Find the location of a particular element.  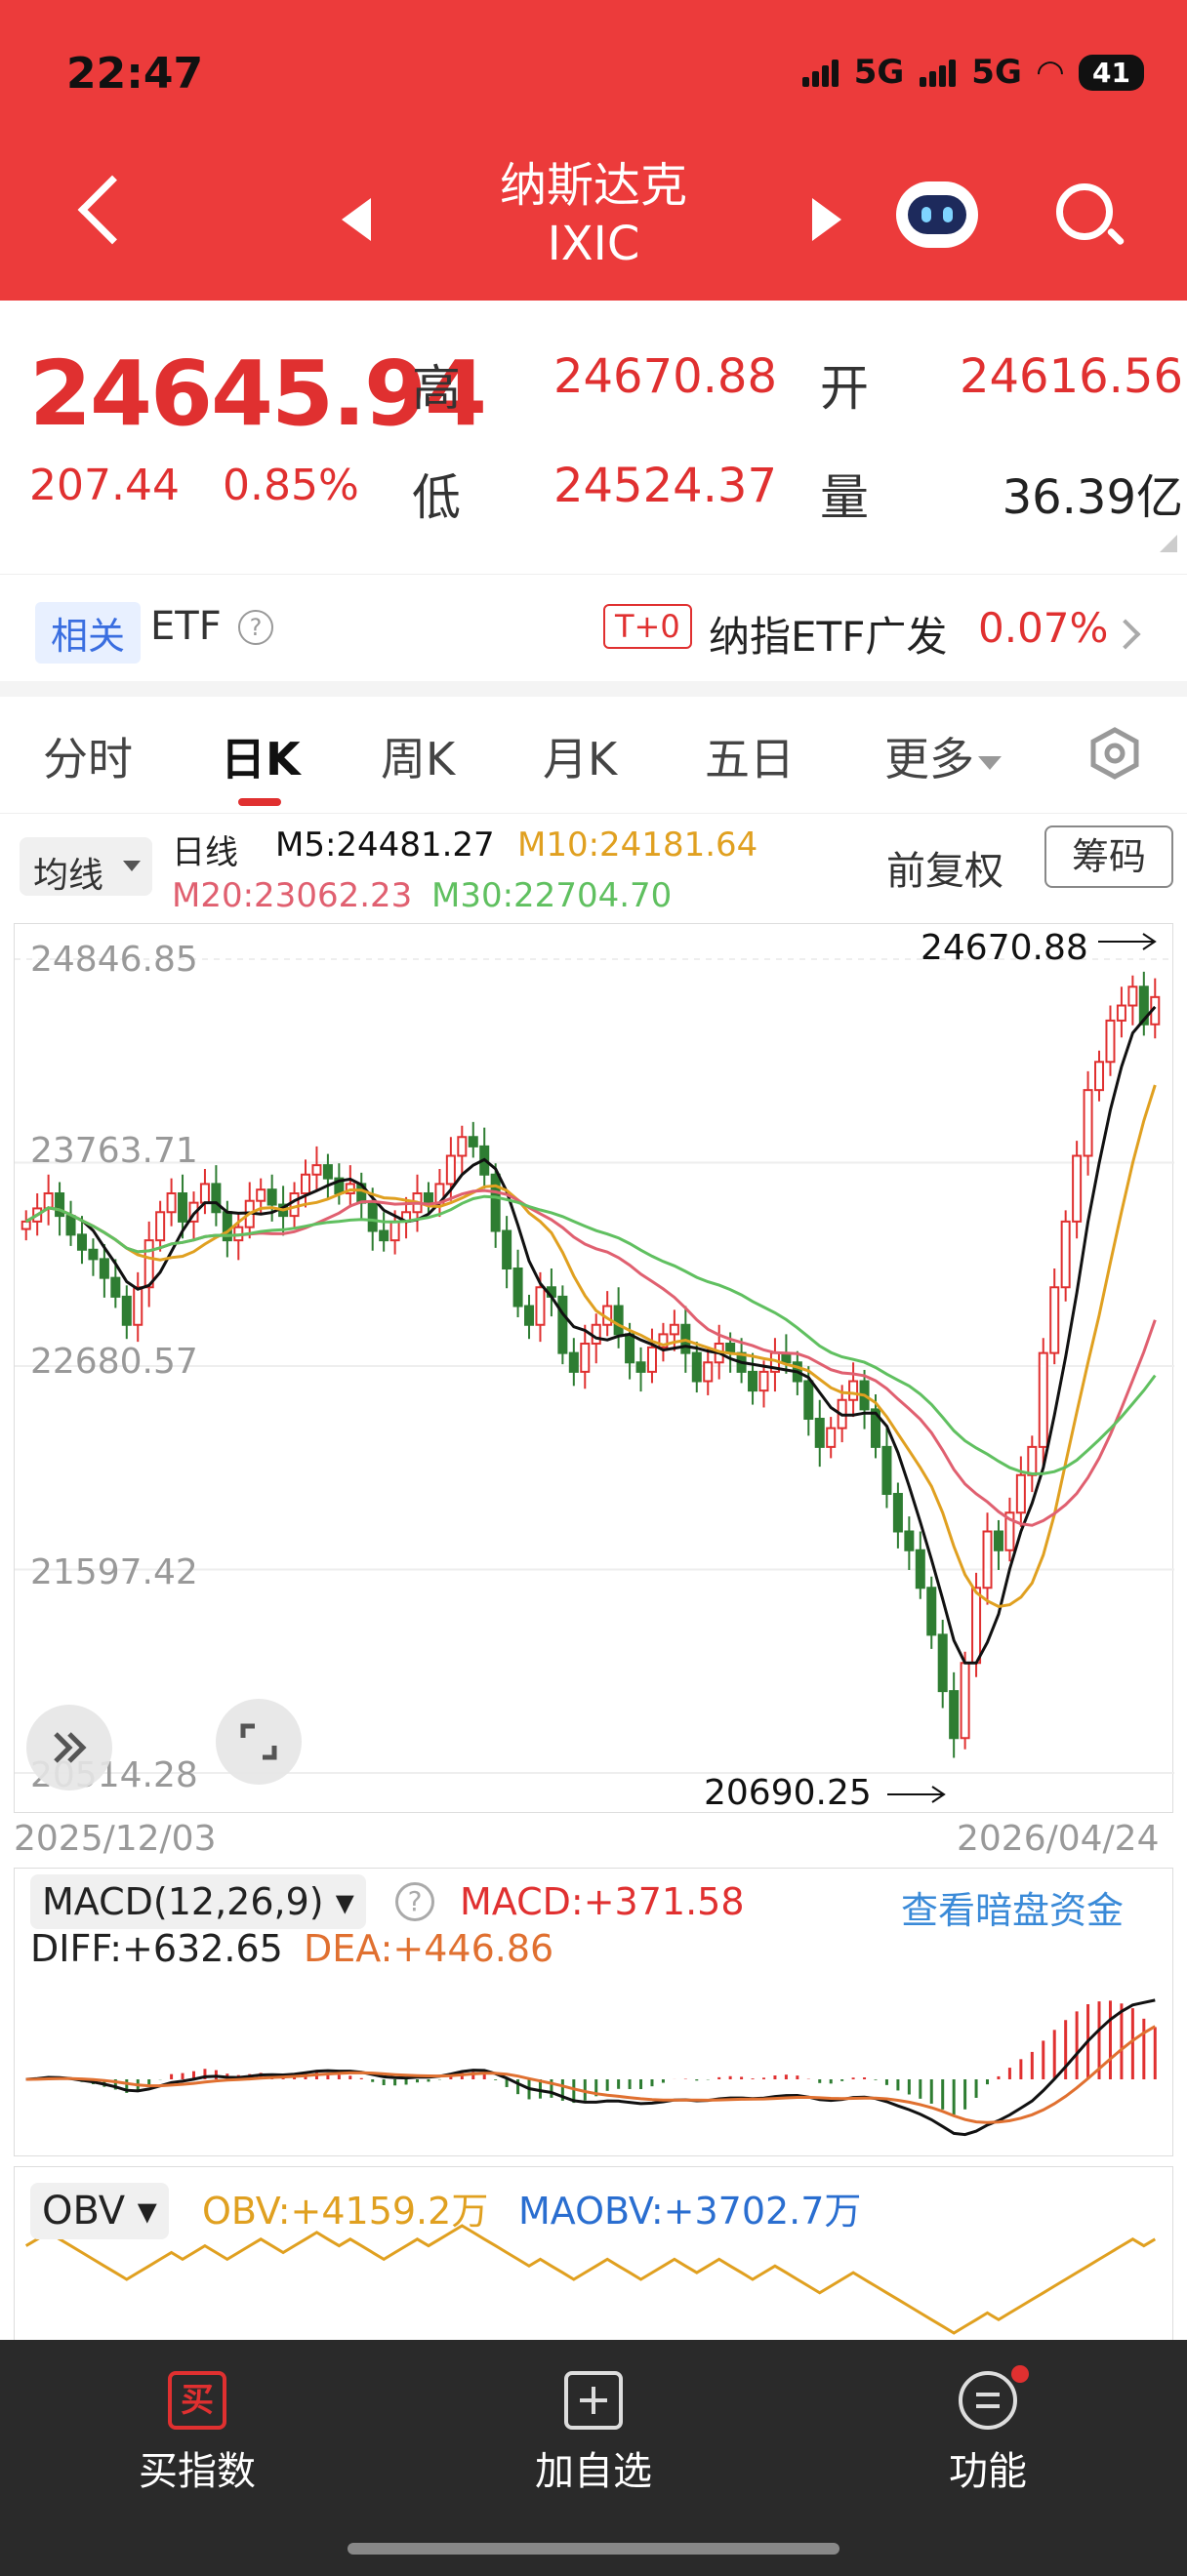

tab-five-day: 五日 is located at coordinates (750, 756).